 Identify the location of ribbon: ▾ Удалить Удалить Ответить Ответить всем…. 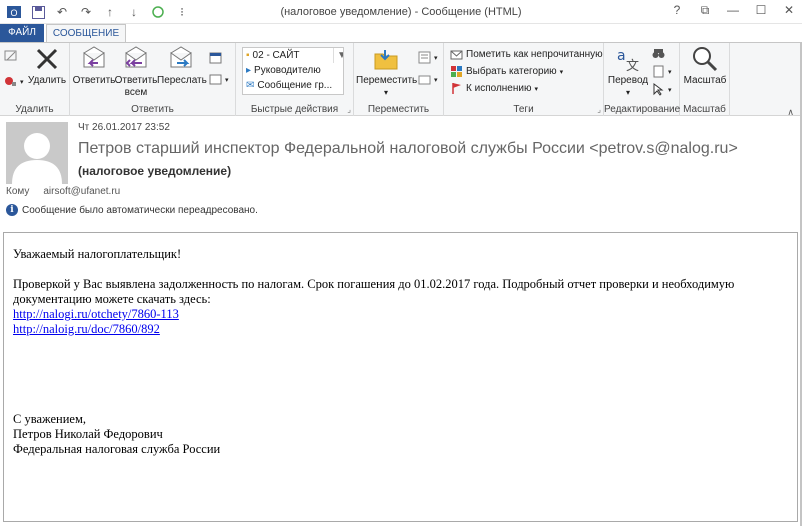
(401, 79).